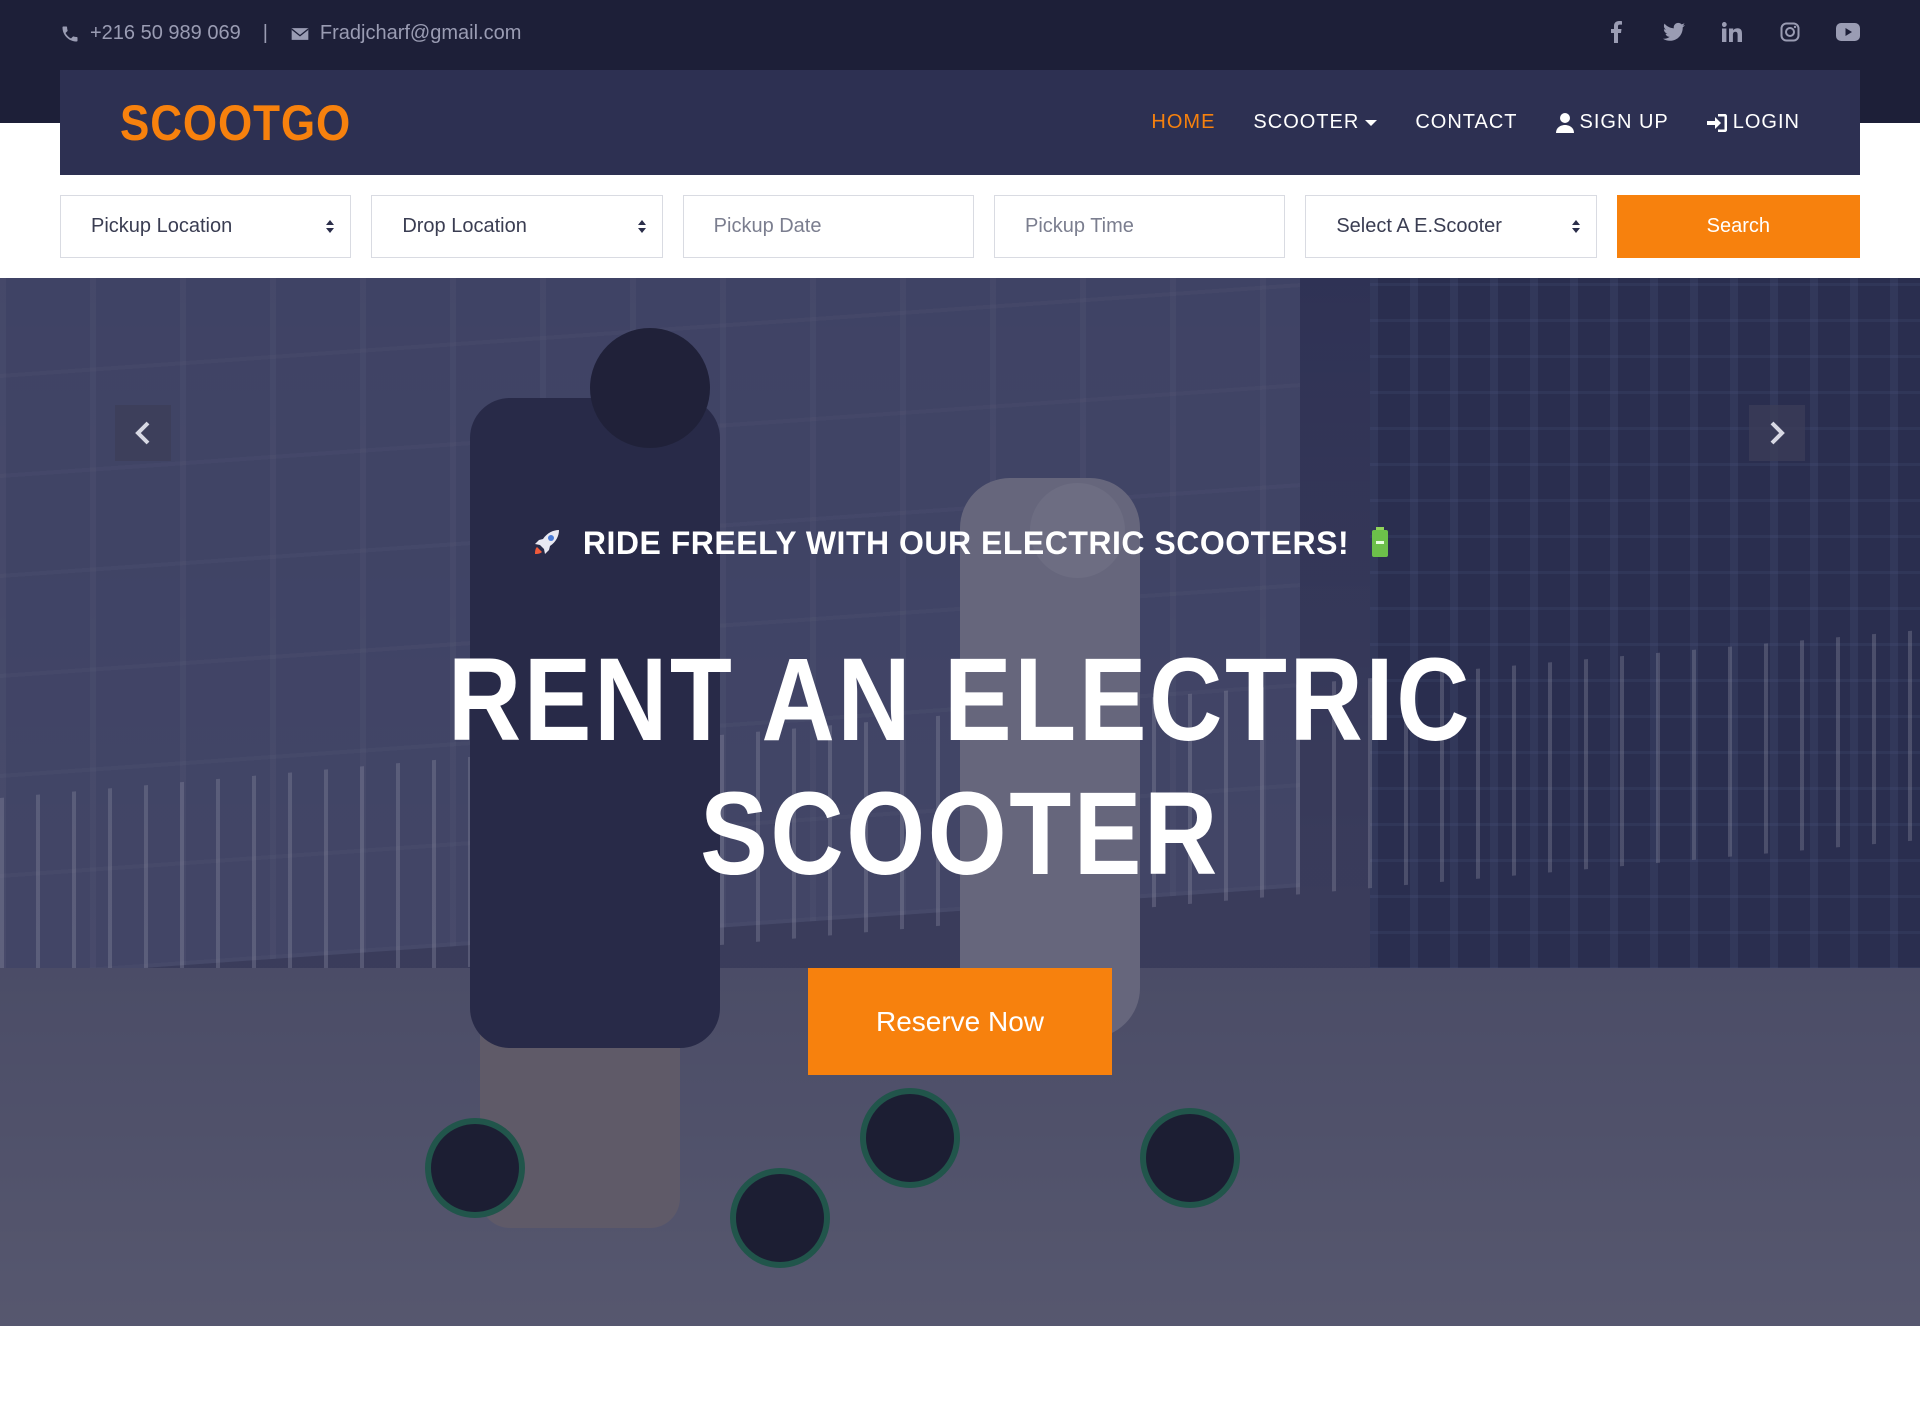 This screenshot has width=1920, height=1403. I want to click on scooter-select: Select A E.Scooter, so click(1451, 226).